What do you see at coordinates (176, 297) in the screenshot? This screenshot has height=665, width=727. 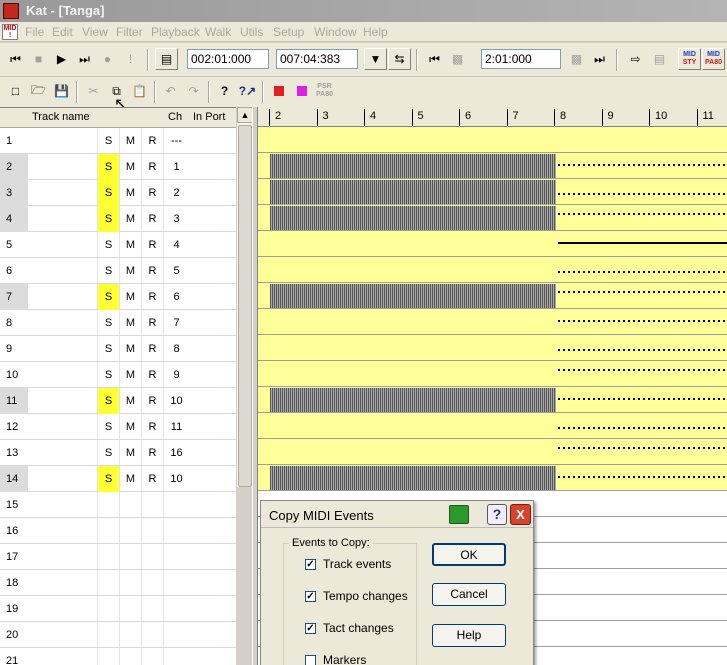 I see `channel-cell: 6` at bounding box center [176, 297].